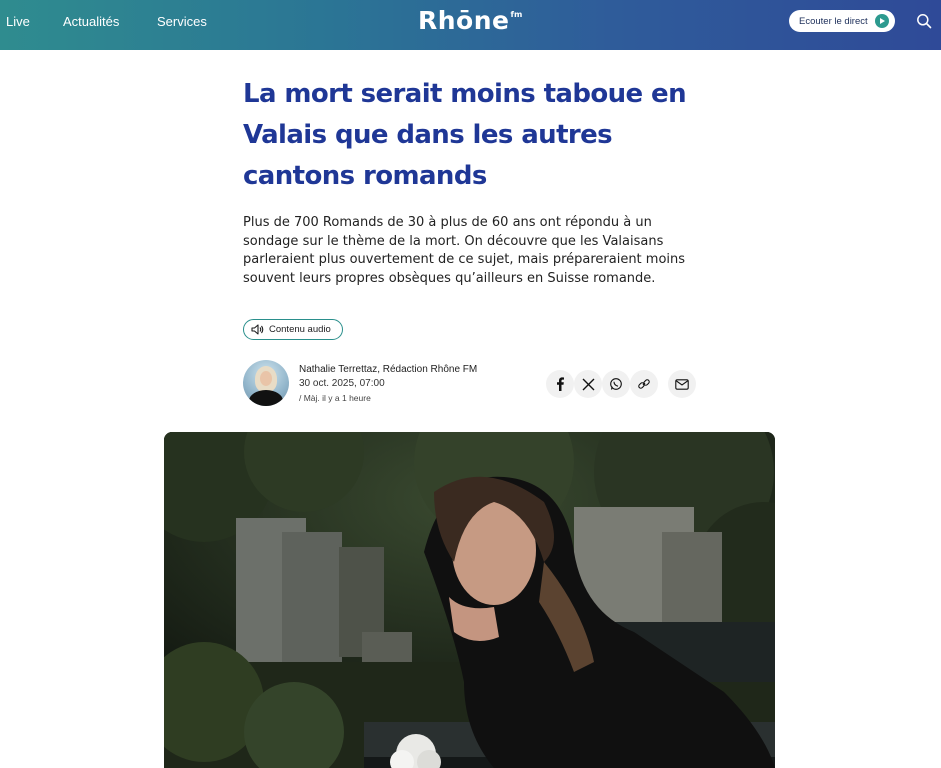  What do you see at coordinates (91, 21) in the screenshot?
I see `nav-item-actualites: Actualités` at bounding box center [91, 21].